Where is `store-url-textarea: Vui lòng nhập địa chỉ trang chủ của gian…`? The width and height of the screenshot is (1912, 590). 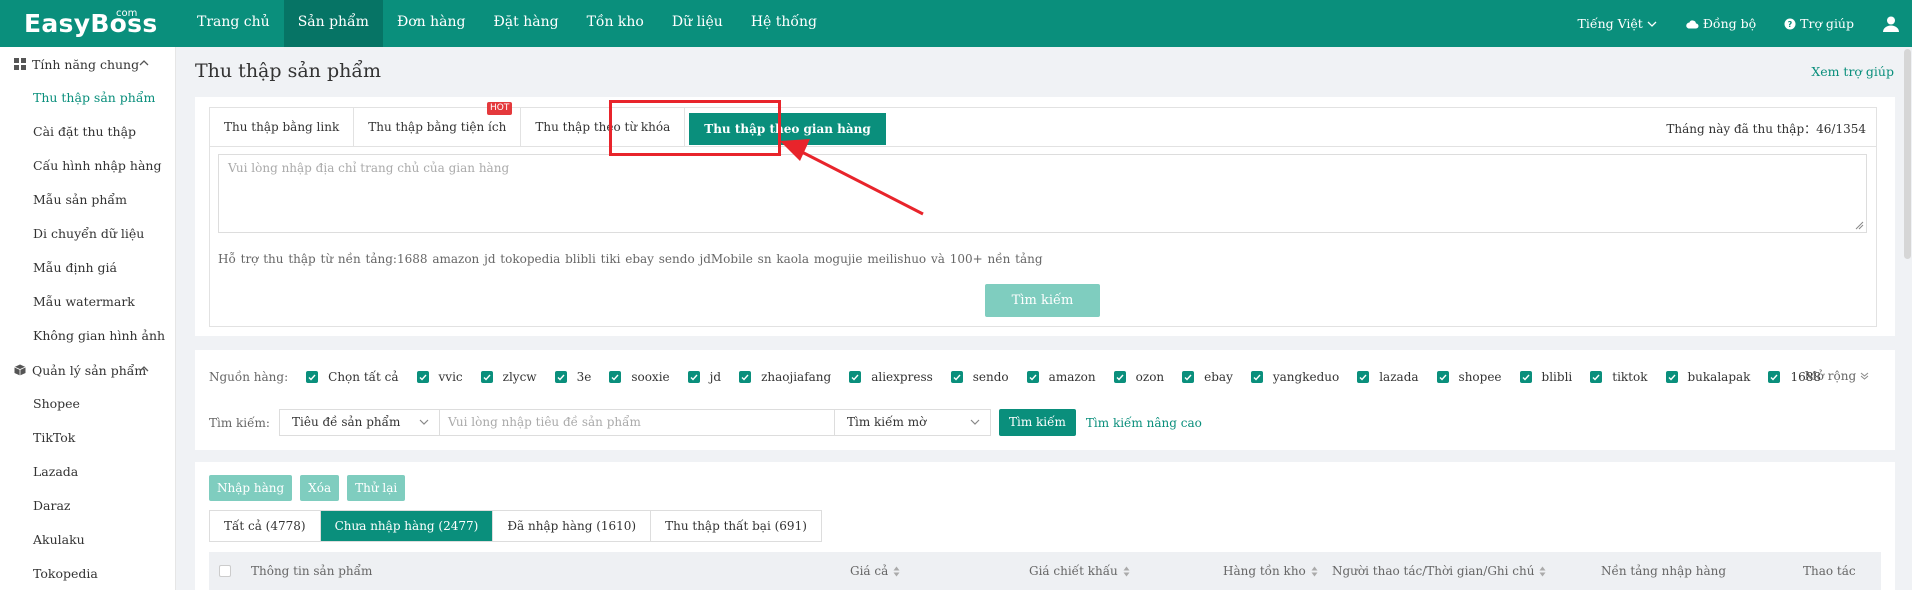
store-url-textarea: Vui lòng nhập địa chỉ trang chủ của gian… is located at coordinates (1042, 193).